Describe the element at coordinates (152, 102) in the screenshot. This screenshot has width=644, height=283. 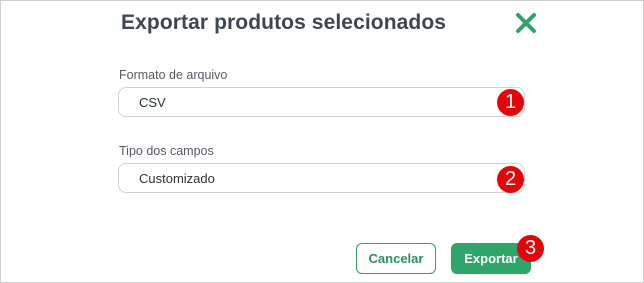
I see `file-format-value: CSV` at that location.